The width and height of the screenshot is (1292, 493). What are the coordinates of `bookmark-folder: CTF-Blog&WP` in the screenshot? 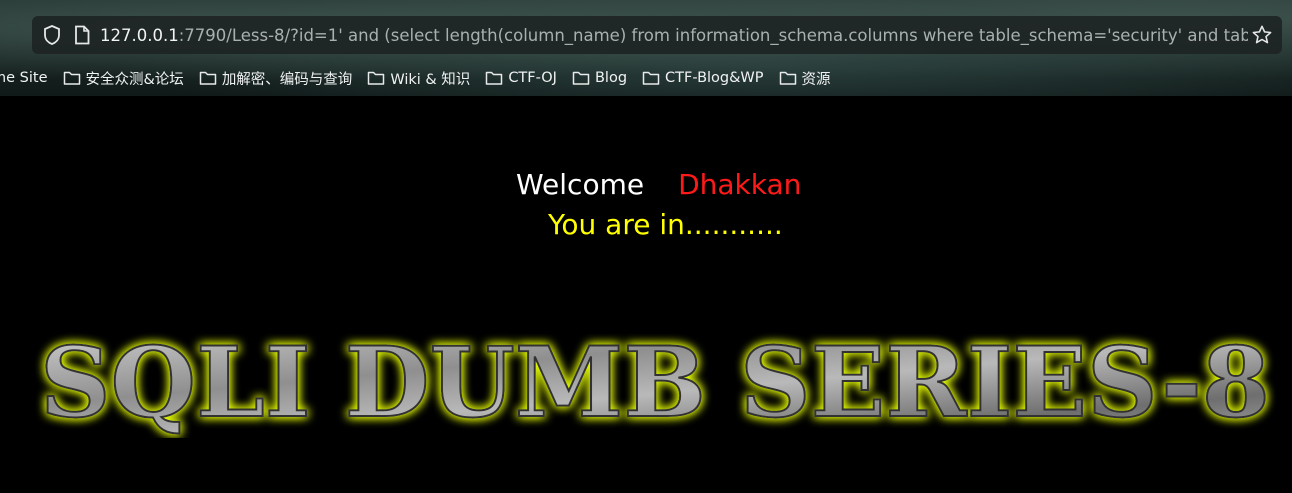 It's located at (703, 78).